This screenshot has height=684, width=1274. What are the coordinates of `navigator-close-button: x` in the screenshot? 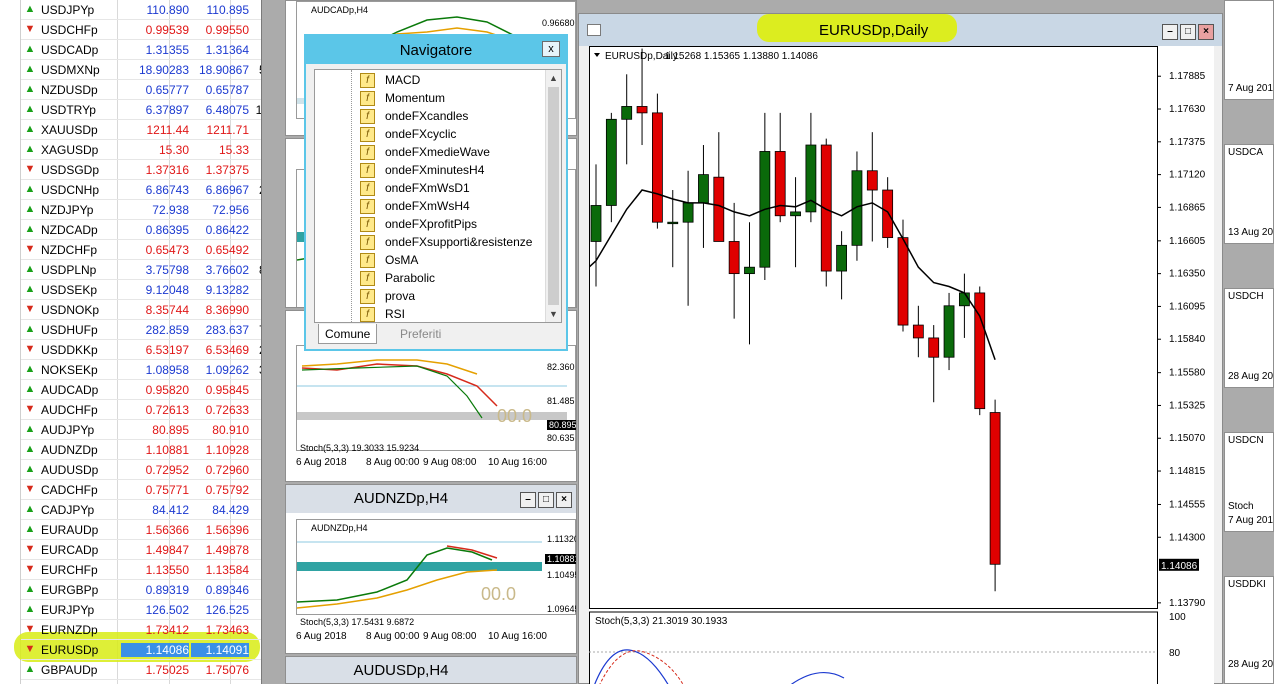 It's located at (551, 49).